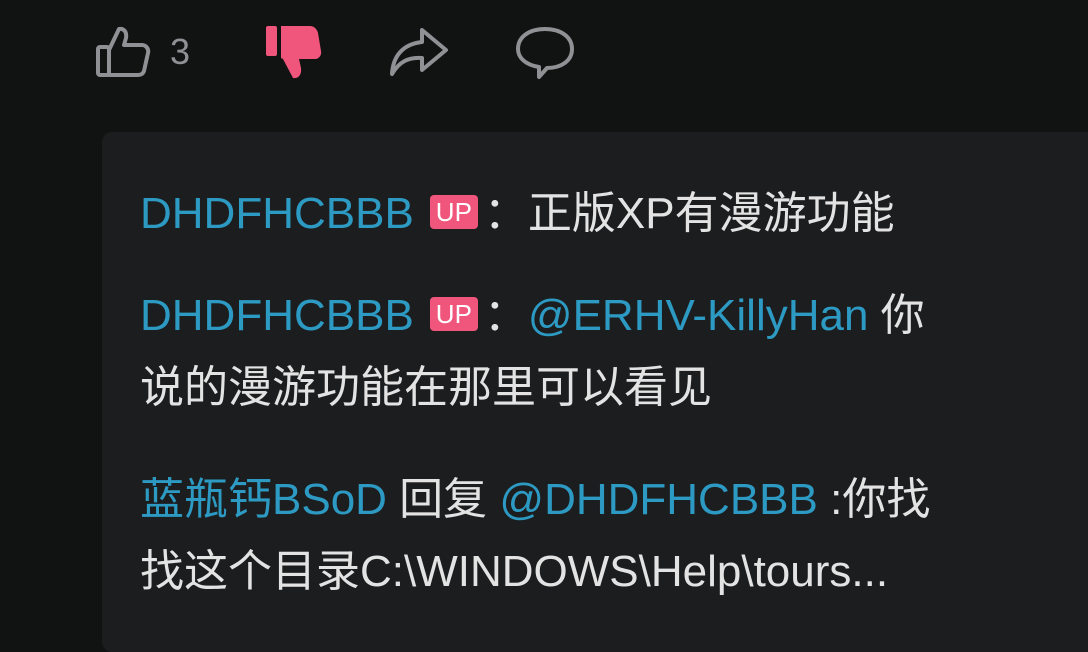 Image resolution: width=1088 pixels, height=652 pixels. I want to click on reply-line: 说的漫游功能在那里可以看见, so click(426, 387).